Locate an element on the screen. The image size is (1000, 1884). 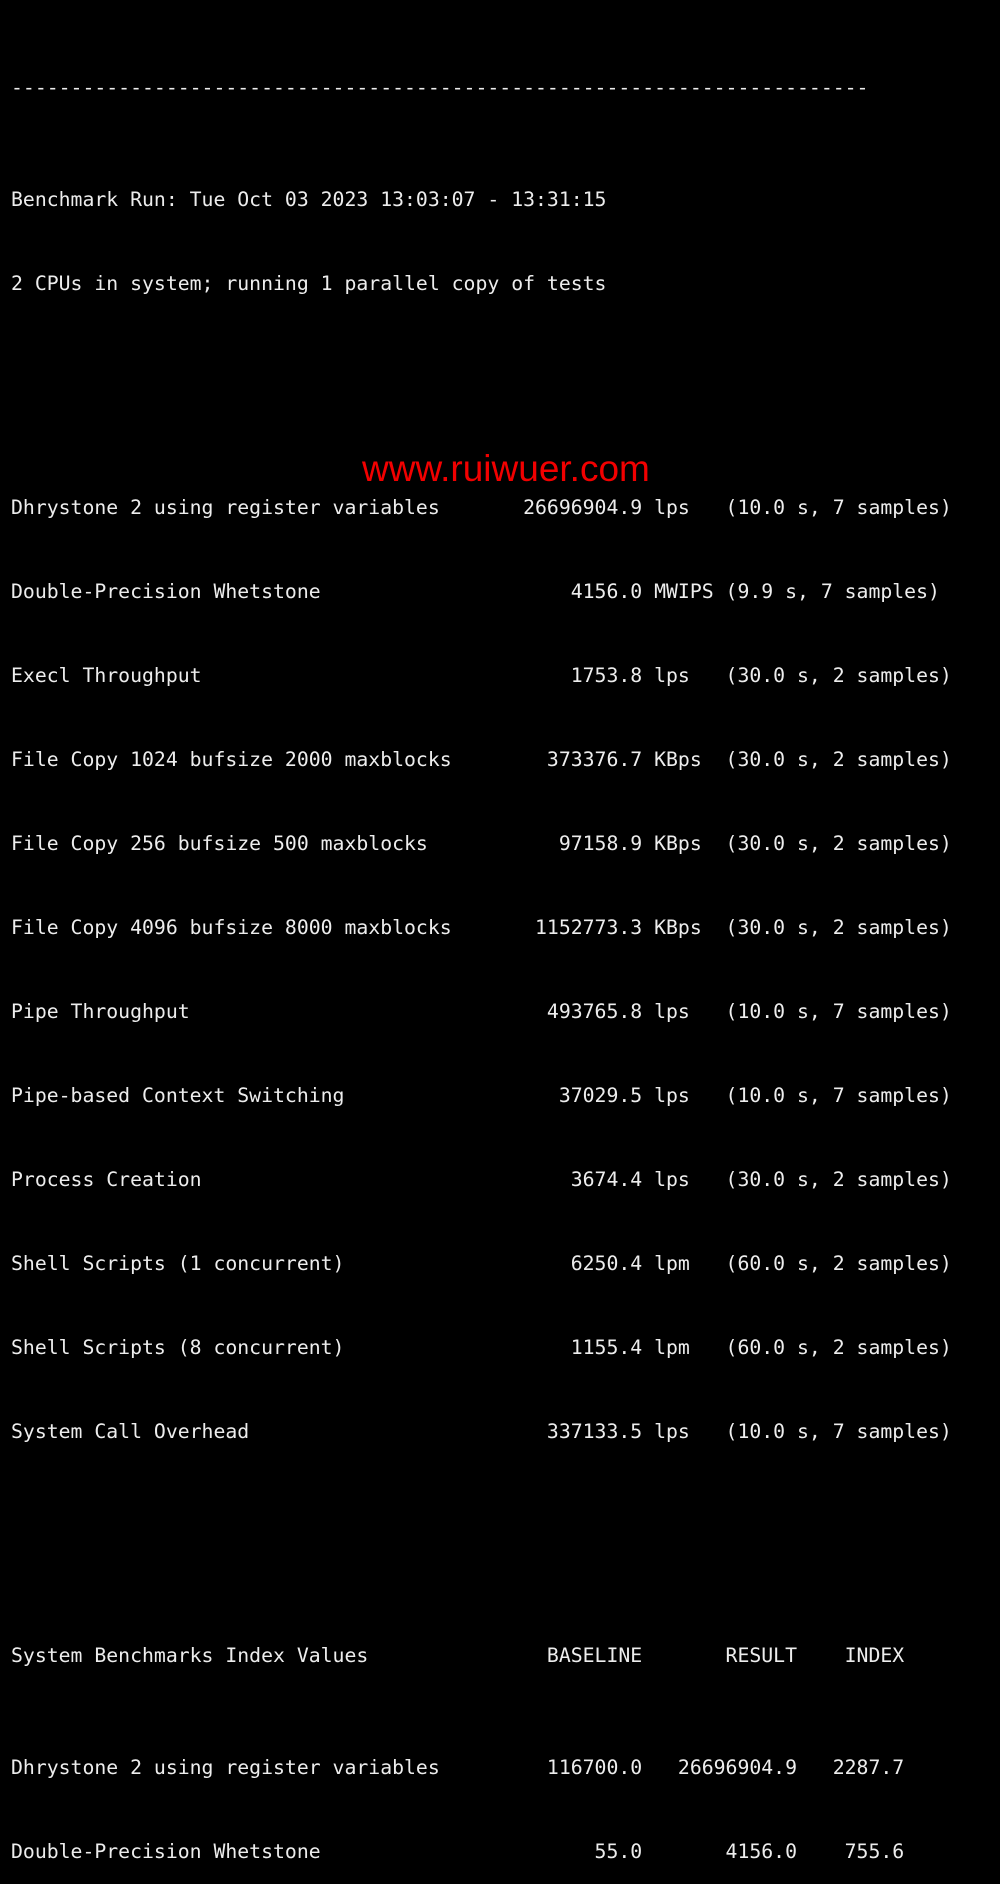
test-sample-info: (9.9 s, 7 samples) is located at coordinates (832, 591).